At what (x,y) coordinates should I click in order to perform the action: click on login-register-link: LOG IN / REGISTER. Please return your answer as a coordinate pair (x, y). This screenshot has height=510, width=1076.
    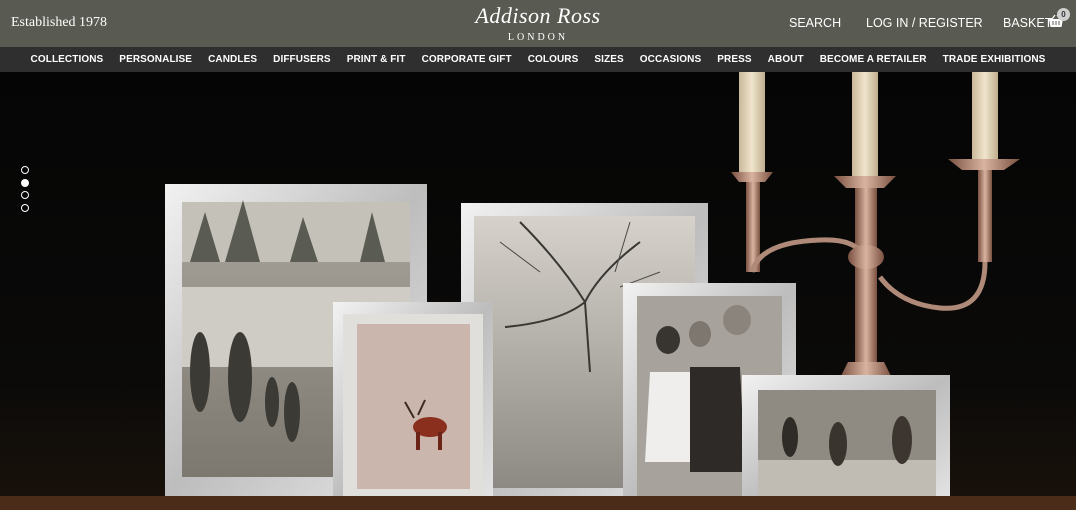
    Looking at the image, I should click on (924, 23).